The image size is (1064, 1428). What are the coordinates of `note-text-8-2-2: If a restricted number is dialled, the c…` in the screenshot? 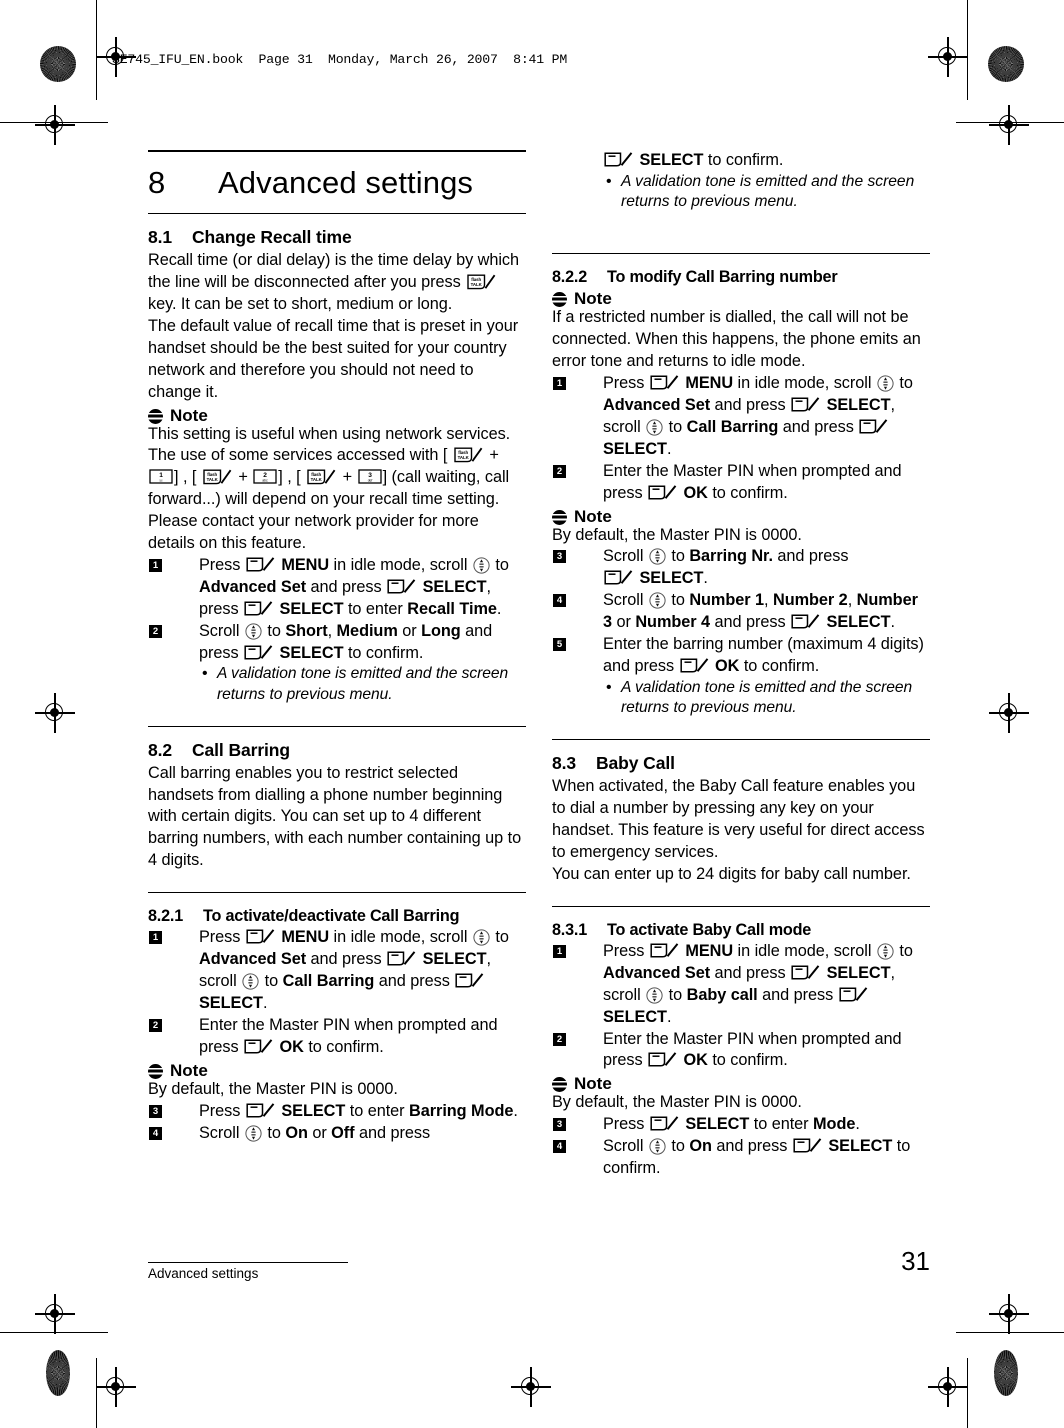 It's located at (736, 339).